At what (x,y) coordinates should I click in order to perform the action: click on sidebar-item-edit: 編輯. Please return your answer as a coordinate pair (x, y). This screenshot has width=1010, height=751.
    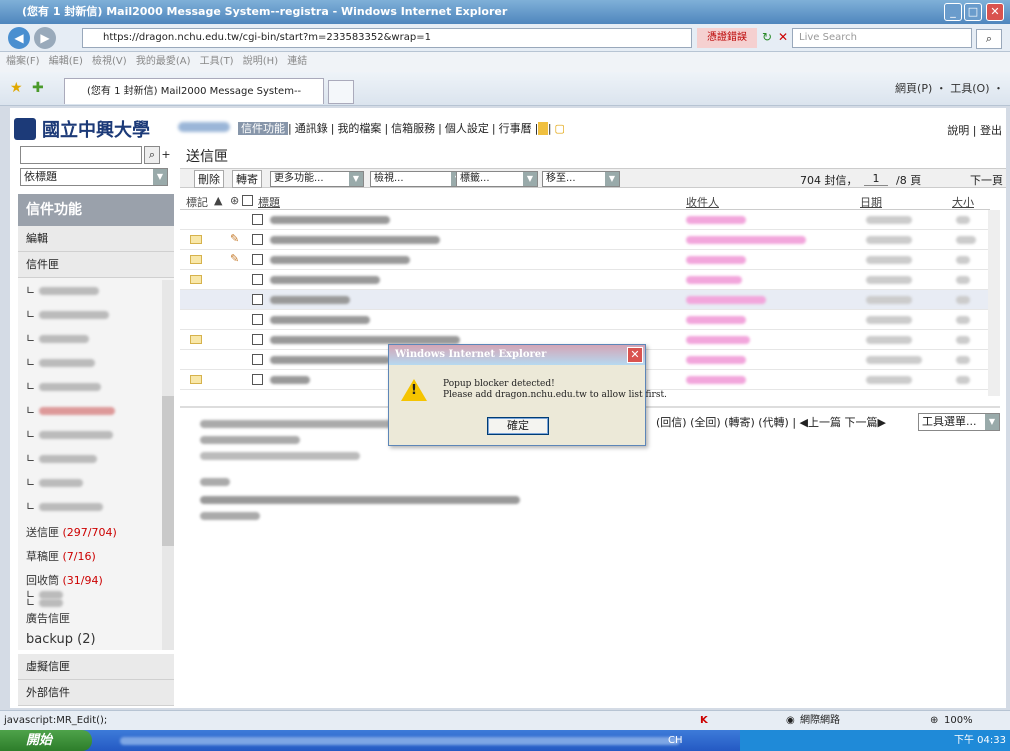
    Looking at the image, I should click on (96, 239).